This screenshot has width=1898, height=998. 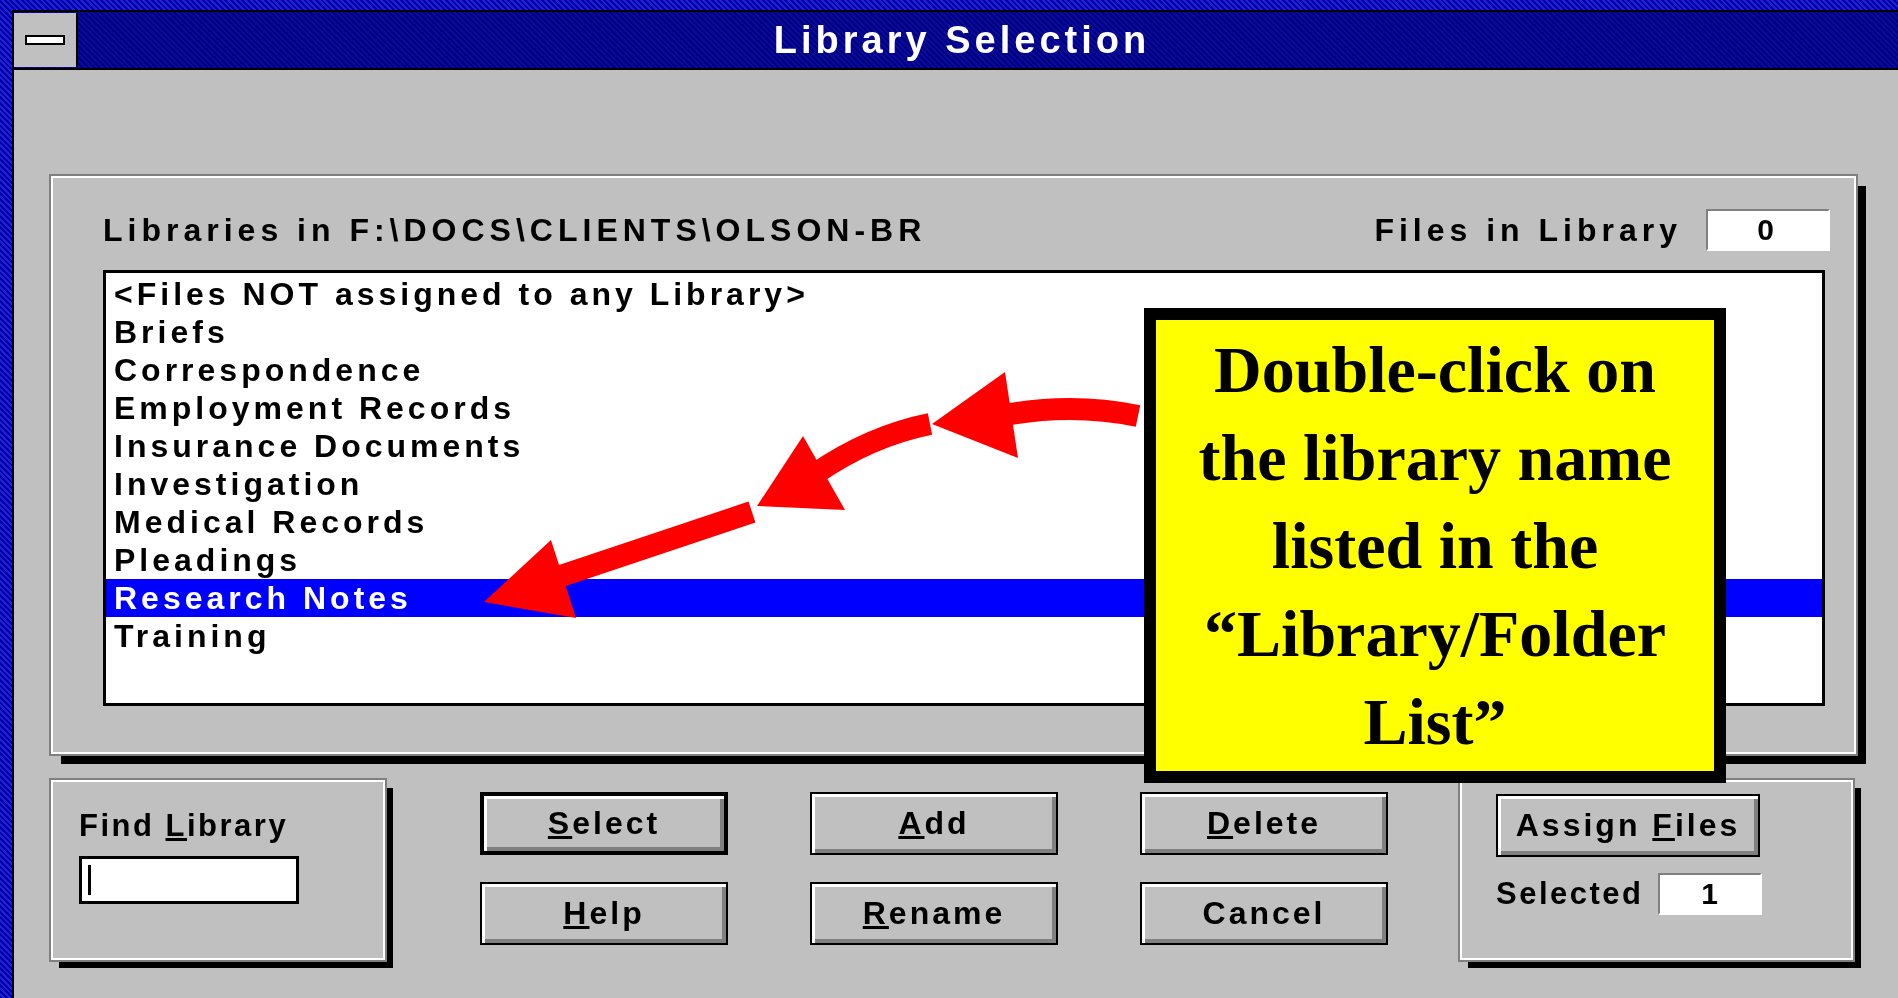 I want to click on files-count: 0, so click(x=1768, y=230).